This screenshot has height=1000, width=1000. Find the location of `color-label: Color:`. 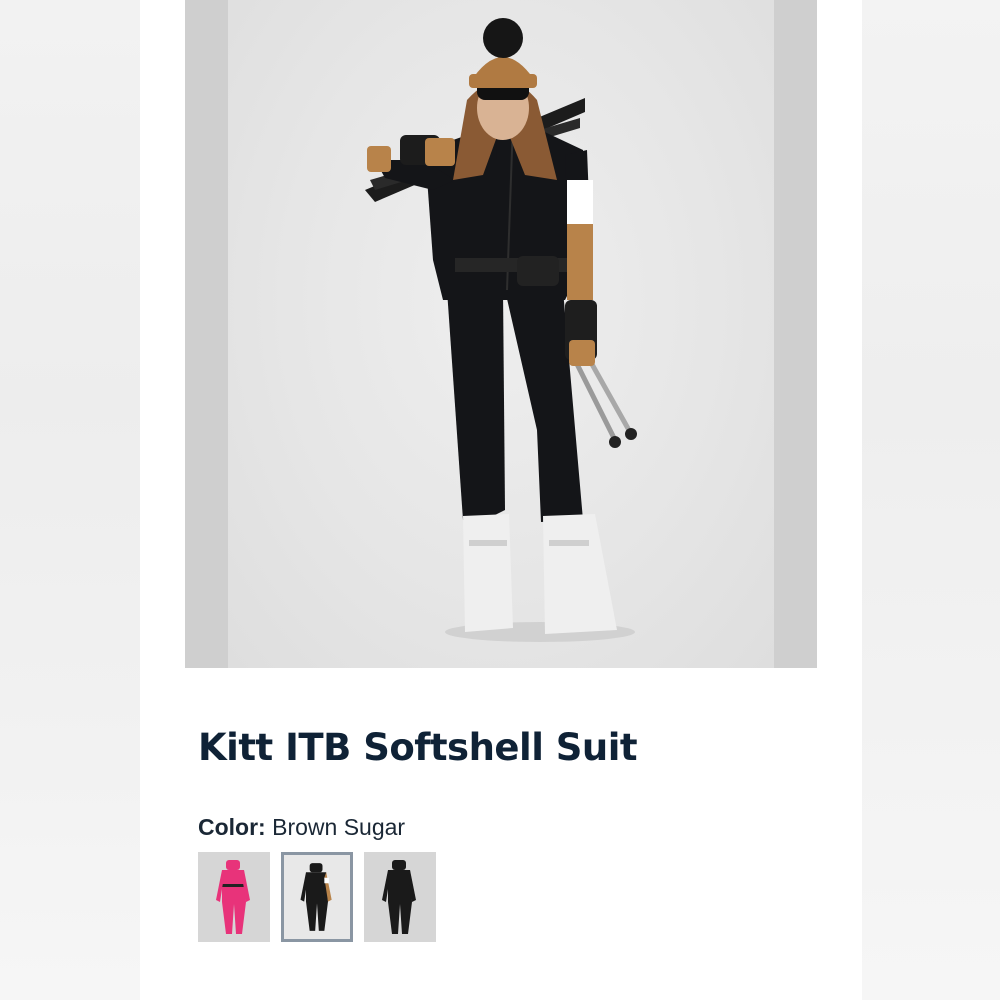

color-label: Color: is located at coordinates (232, 827).